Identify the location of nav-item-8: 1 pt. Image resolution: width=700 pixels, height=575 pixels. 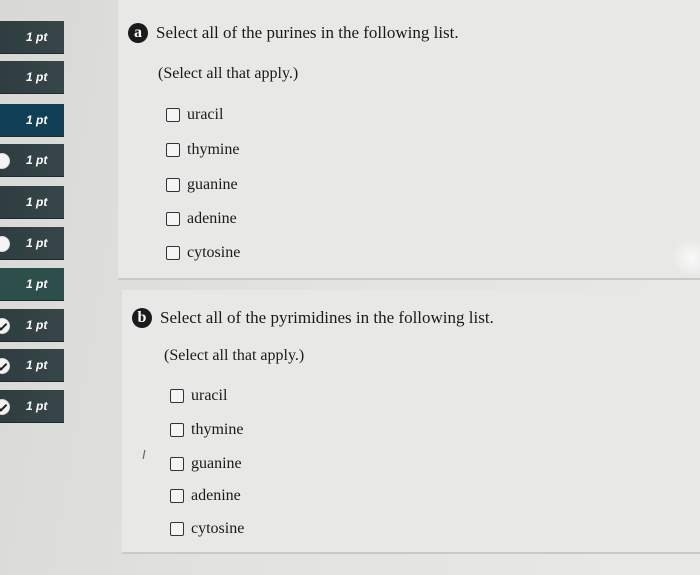
(32, 325).